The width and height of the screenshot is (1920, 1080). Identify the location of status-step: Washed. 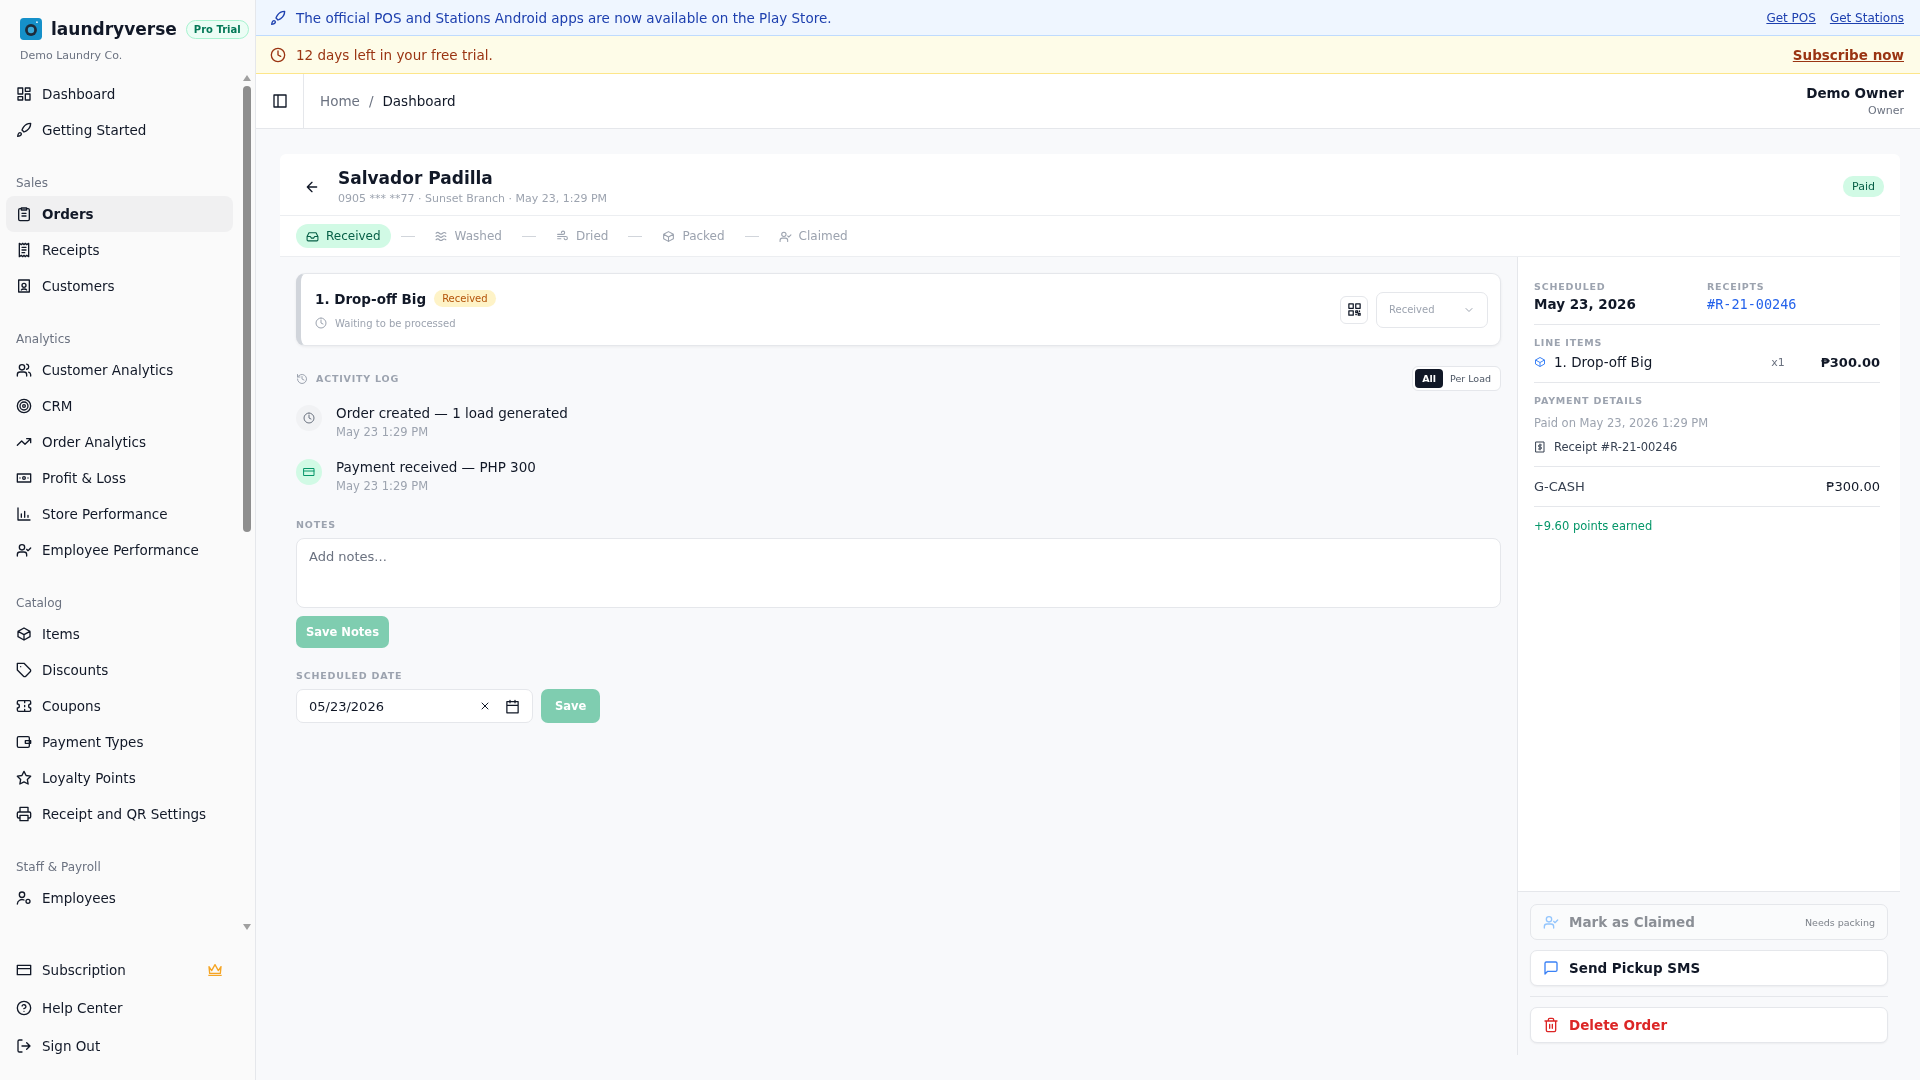
(468, 236).